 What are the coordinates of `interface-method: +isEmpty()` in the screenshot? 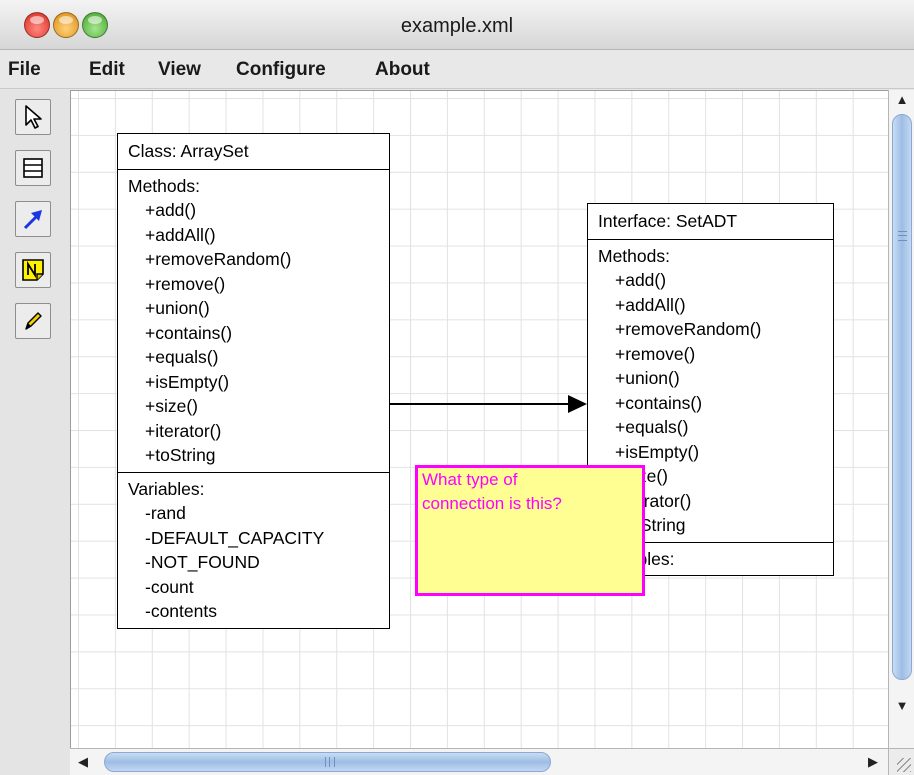 It's located at (657, 451).